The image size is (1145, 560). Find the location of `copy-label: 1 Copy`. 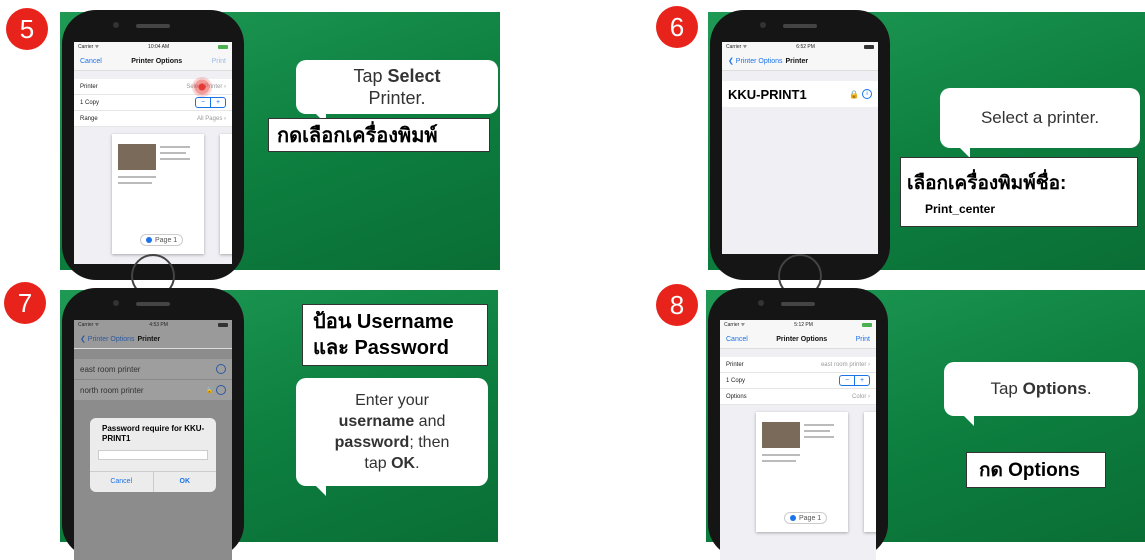

copy-label: 1 Copy is located at coordinates (736, 380).